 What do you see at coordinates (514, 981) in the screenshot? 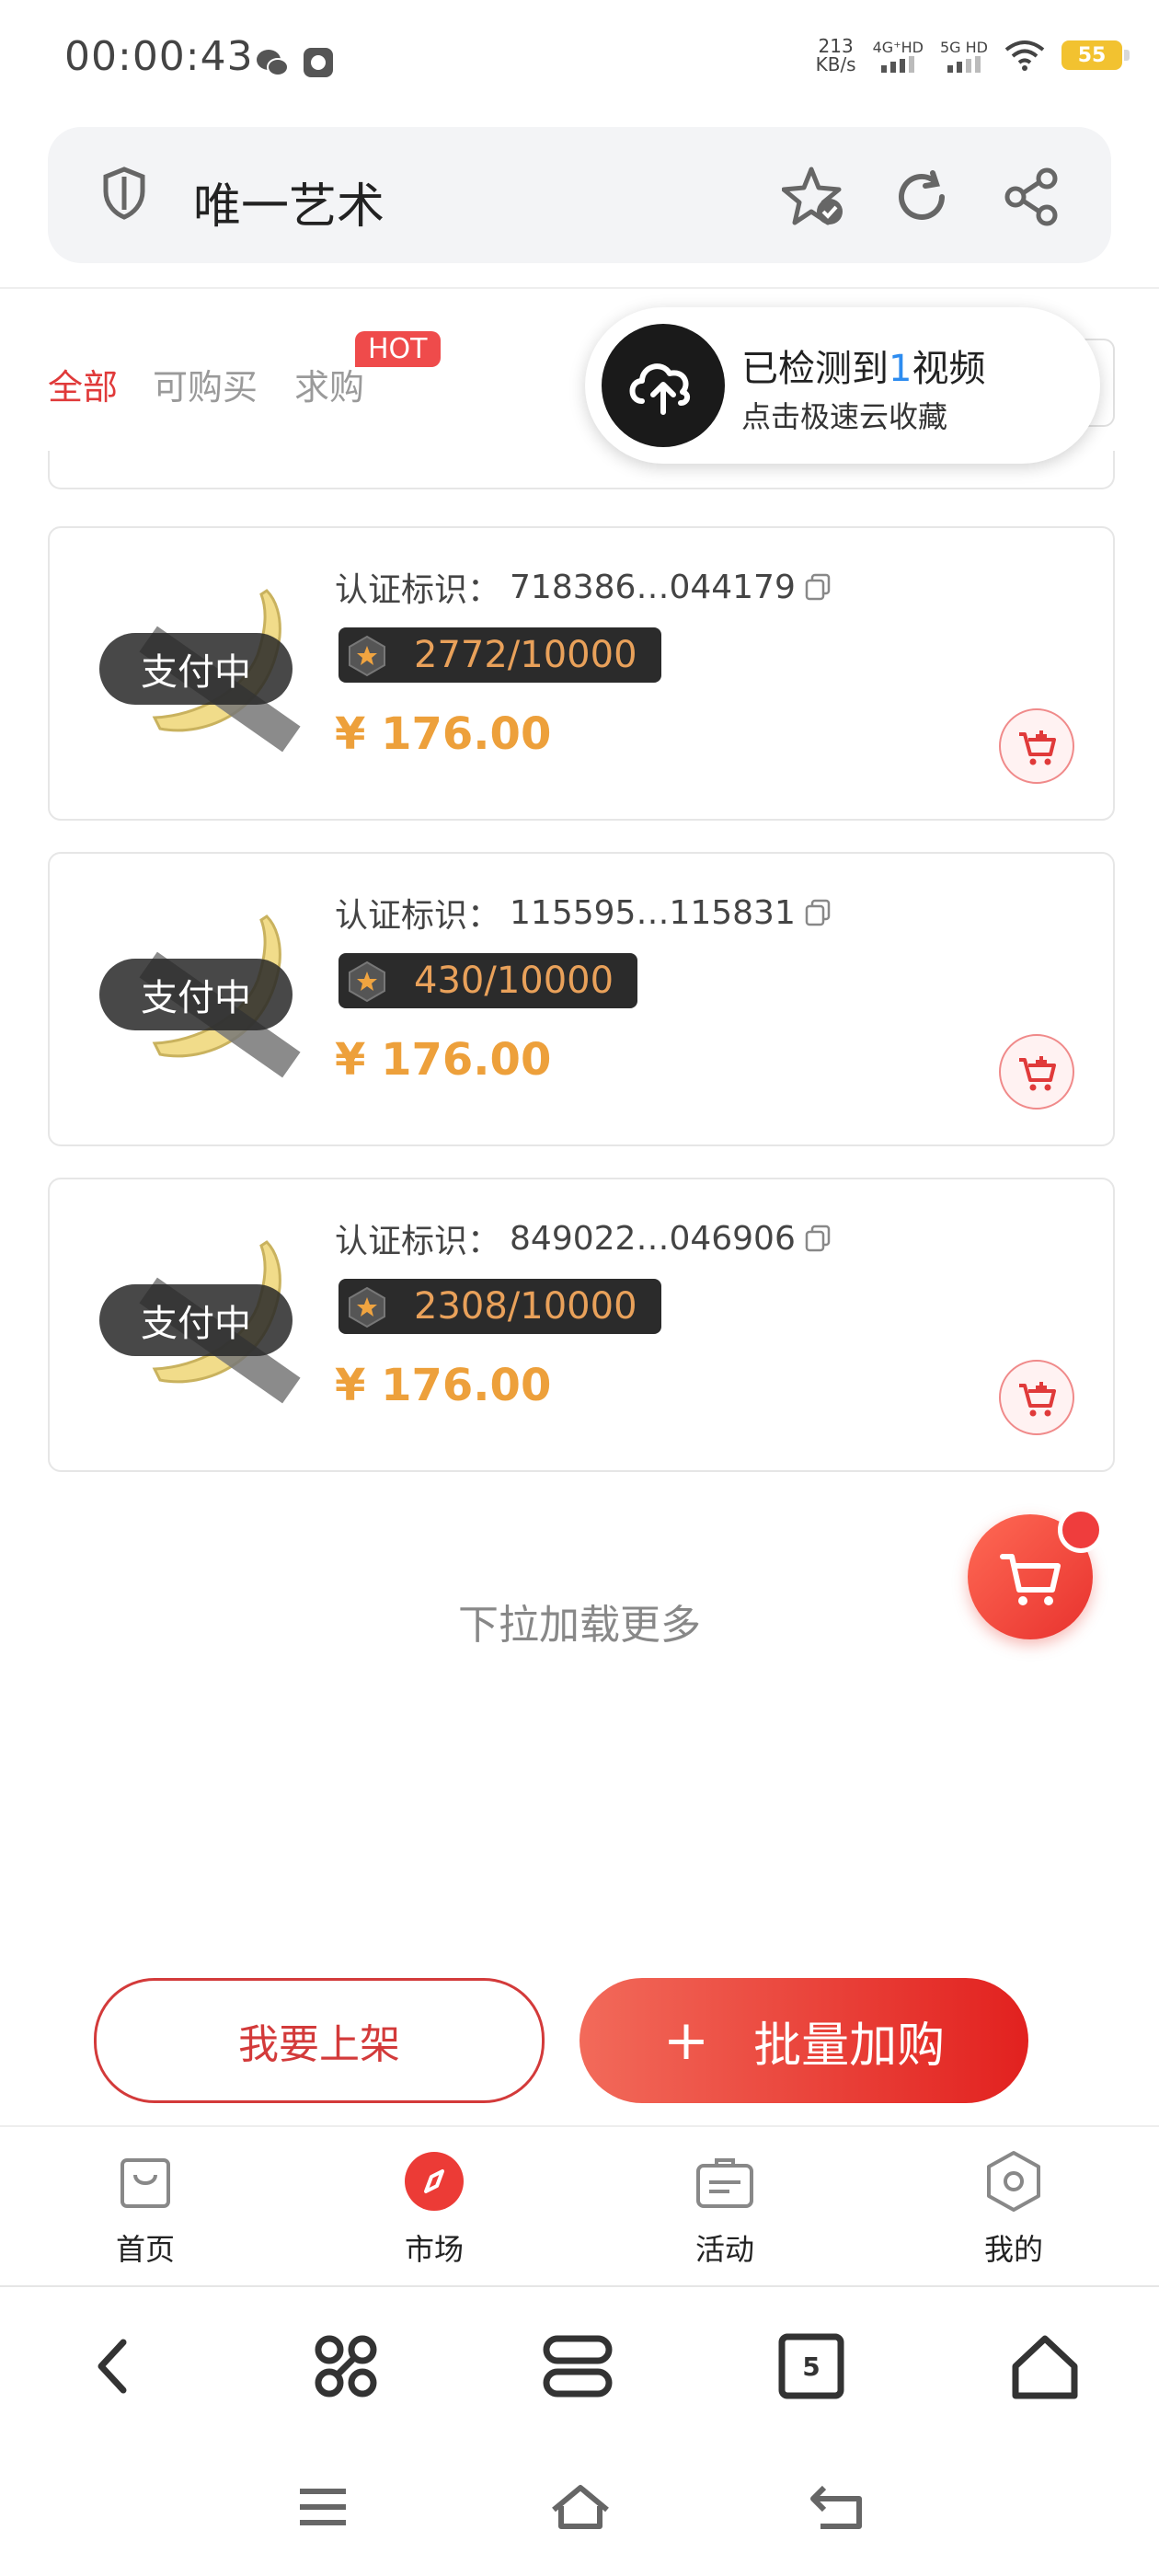
I see `serial-number: 430/10000` at bounding box center [514, 981].